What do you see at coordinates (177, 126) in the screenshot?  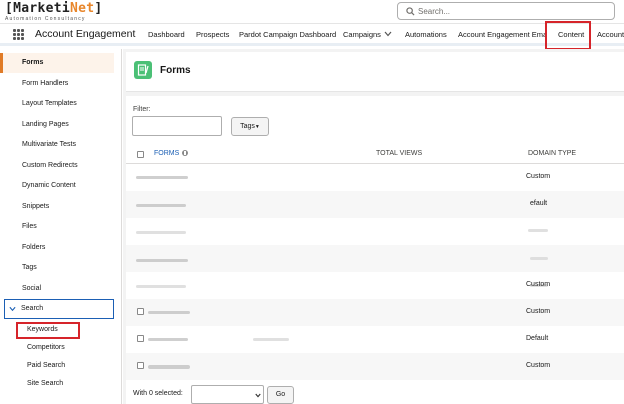 I see `filter-input` at bounding box center [177, 126].